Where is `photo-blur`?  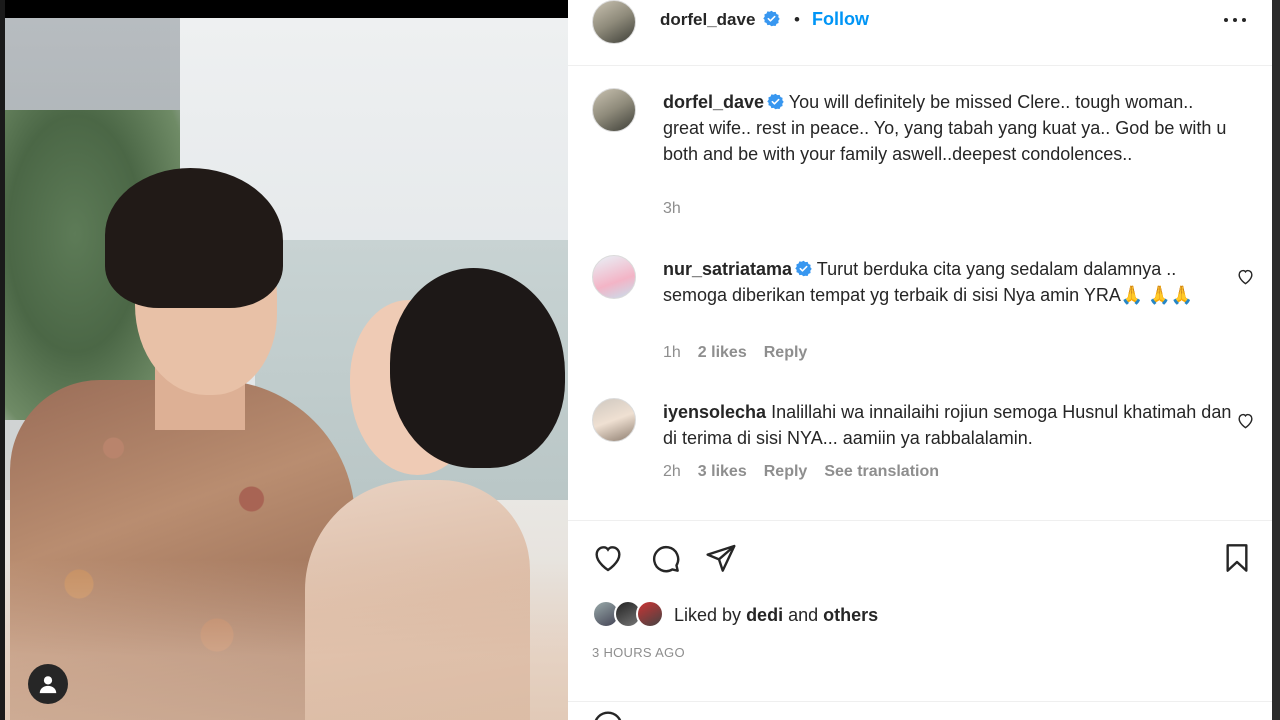 photo-blur is located at coordinates (286, 640).